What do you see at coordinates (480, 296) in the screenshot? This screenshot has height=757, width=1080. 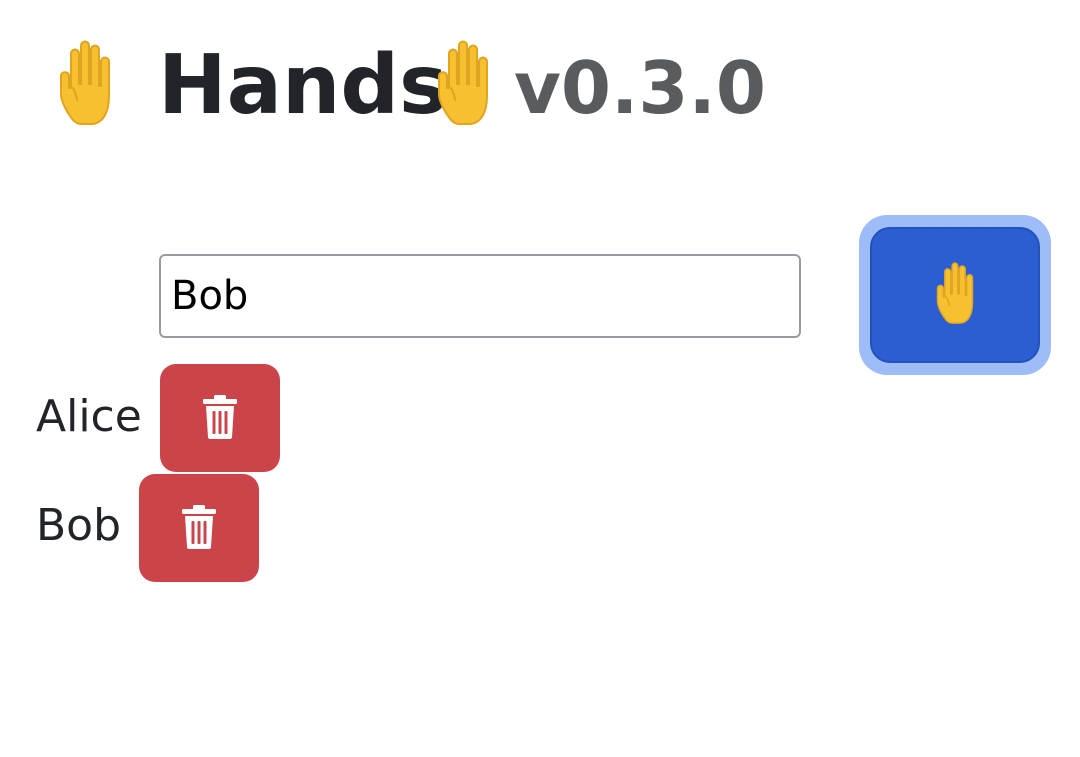 I see `name-input` at bounding box center [480, 296].